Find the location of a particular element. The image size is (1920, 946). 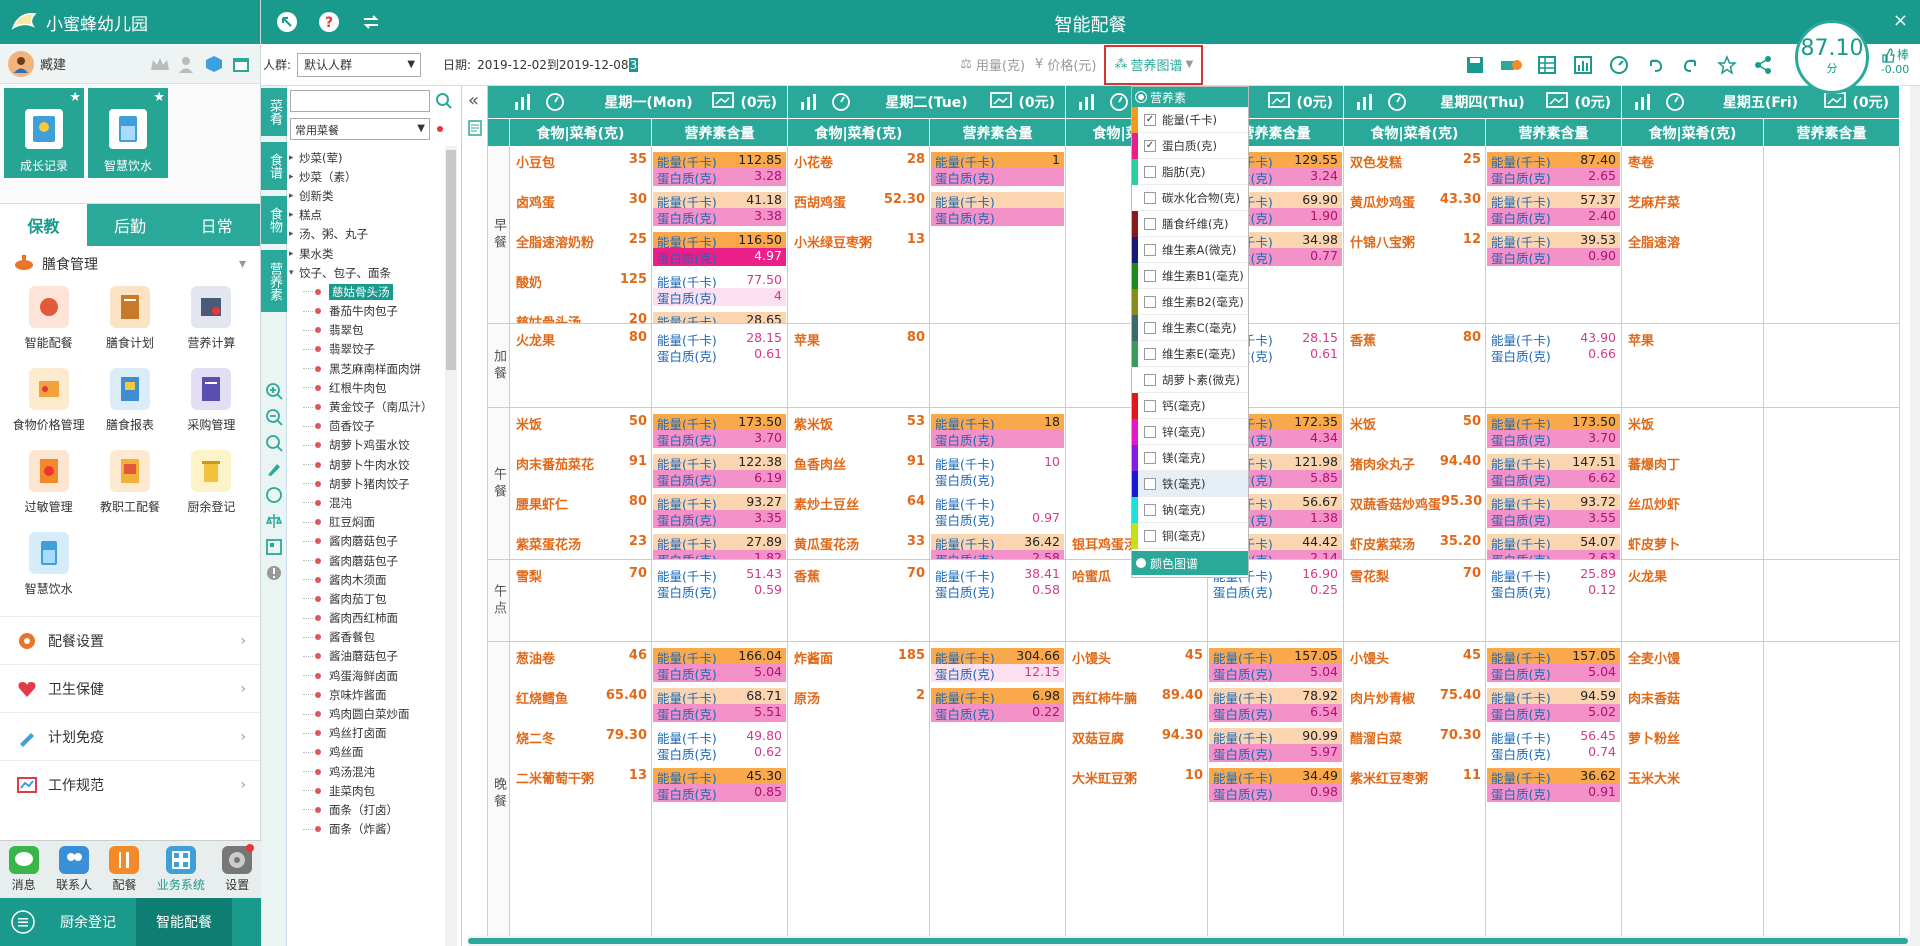

nutrient-option: 脂肪(克) is located at coordinates (1190, 172).